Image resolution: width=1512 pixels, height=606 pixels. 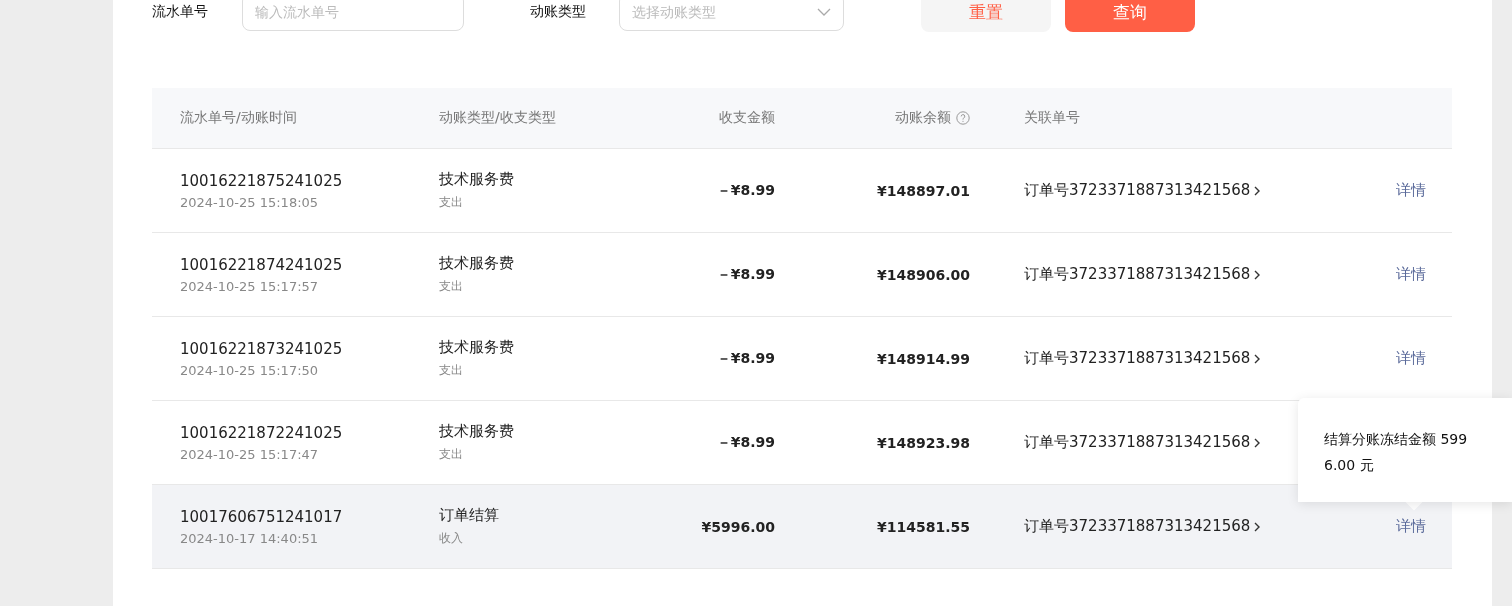 I want to click on help-icon, so click(x=963, y=118).